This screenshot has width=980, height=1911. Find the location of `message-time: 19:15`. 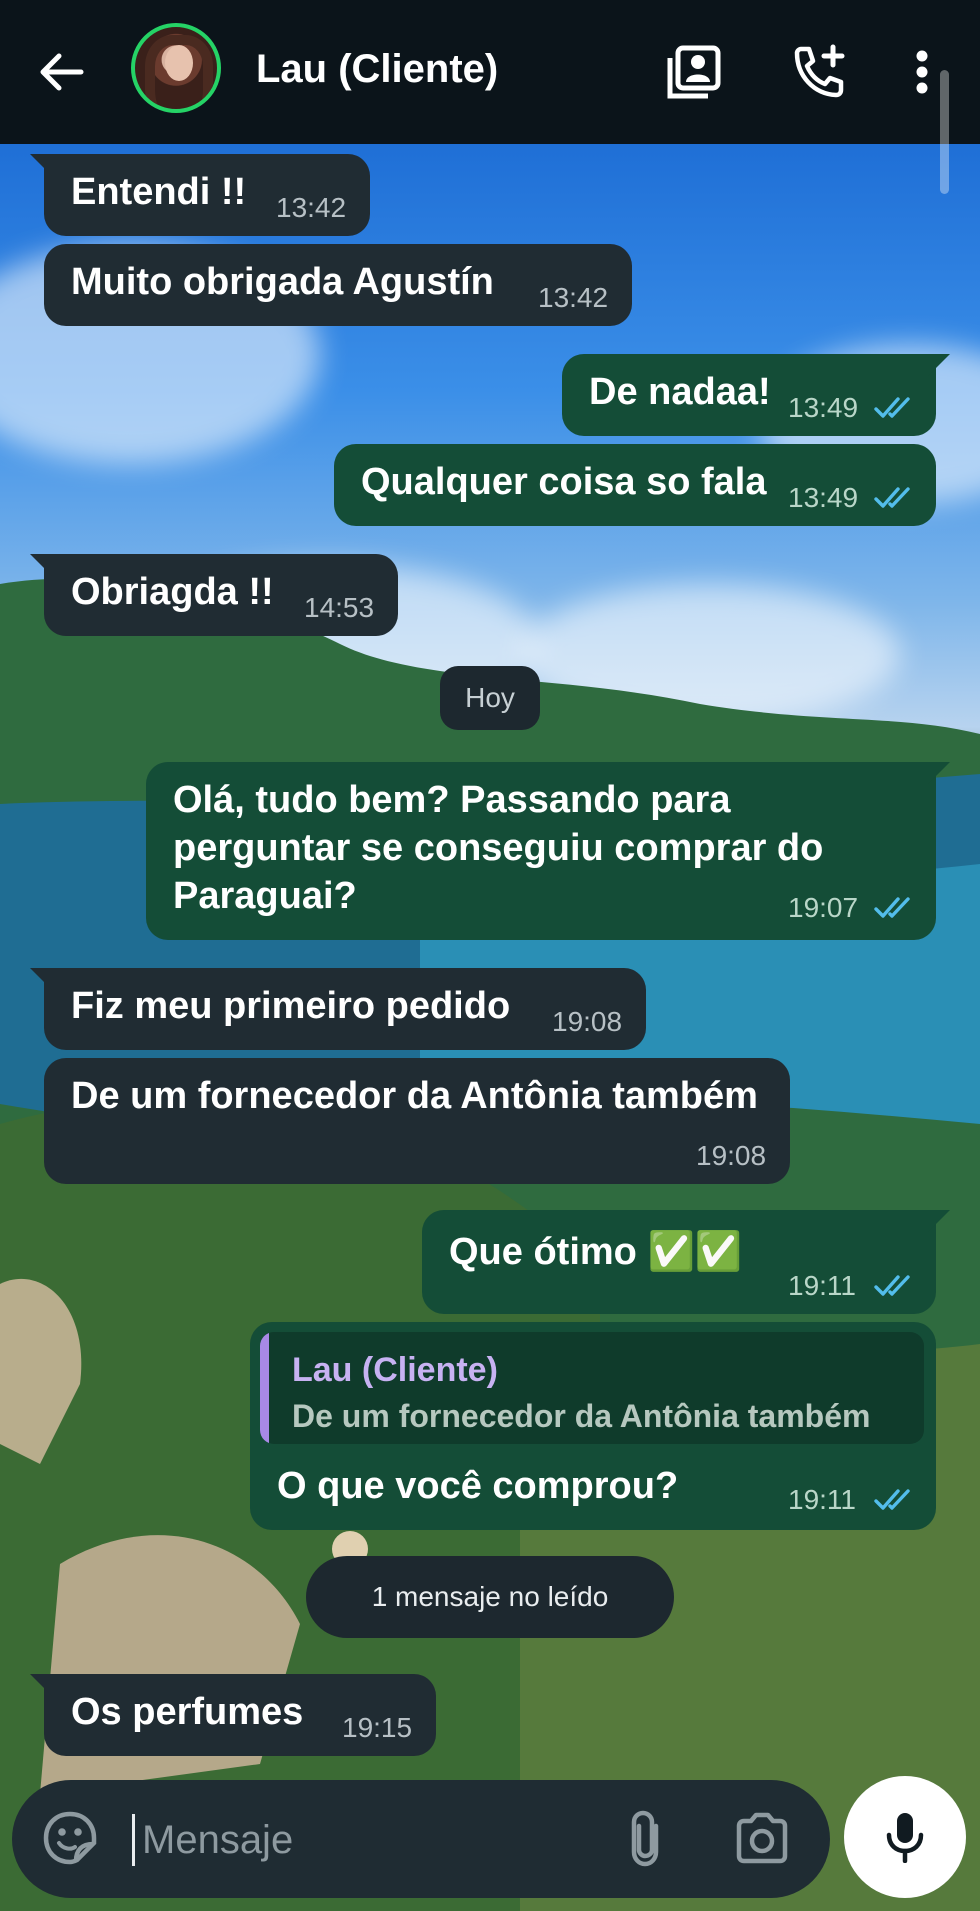

message-time: 19:15 is located at coordinates (377, 1727).